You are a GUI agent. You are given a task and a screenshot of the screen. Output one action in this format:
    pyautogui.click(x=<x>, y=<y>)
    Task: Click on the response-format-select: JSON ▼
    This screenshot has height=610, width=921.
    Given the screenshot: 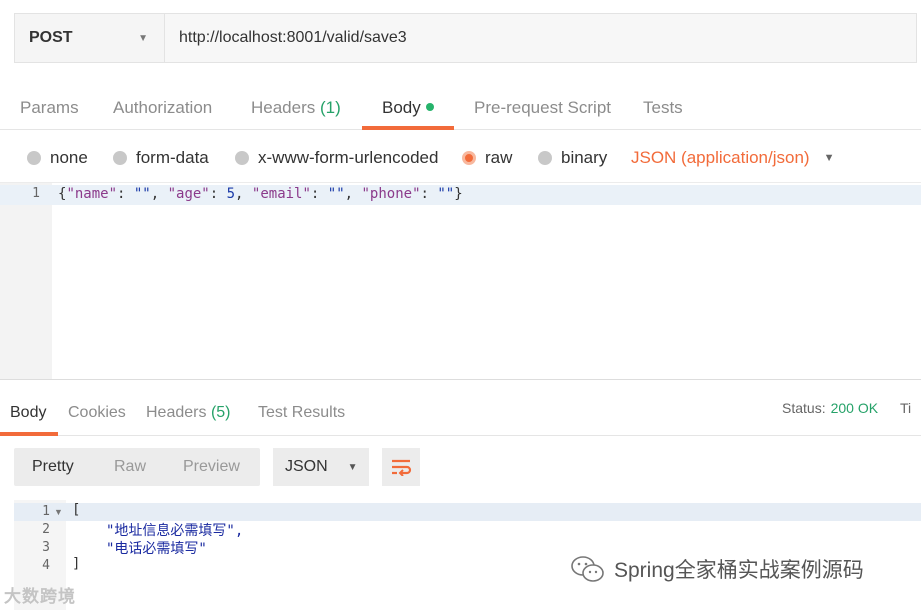 What is the action you would take?
    pyautogui.click(x=321, y=467)
    